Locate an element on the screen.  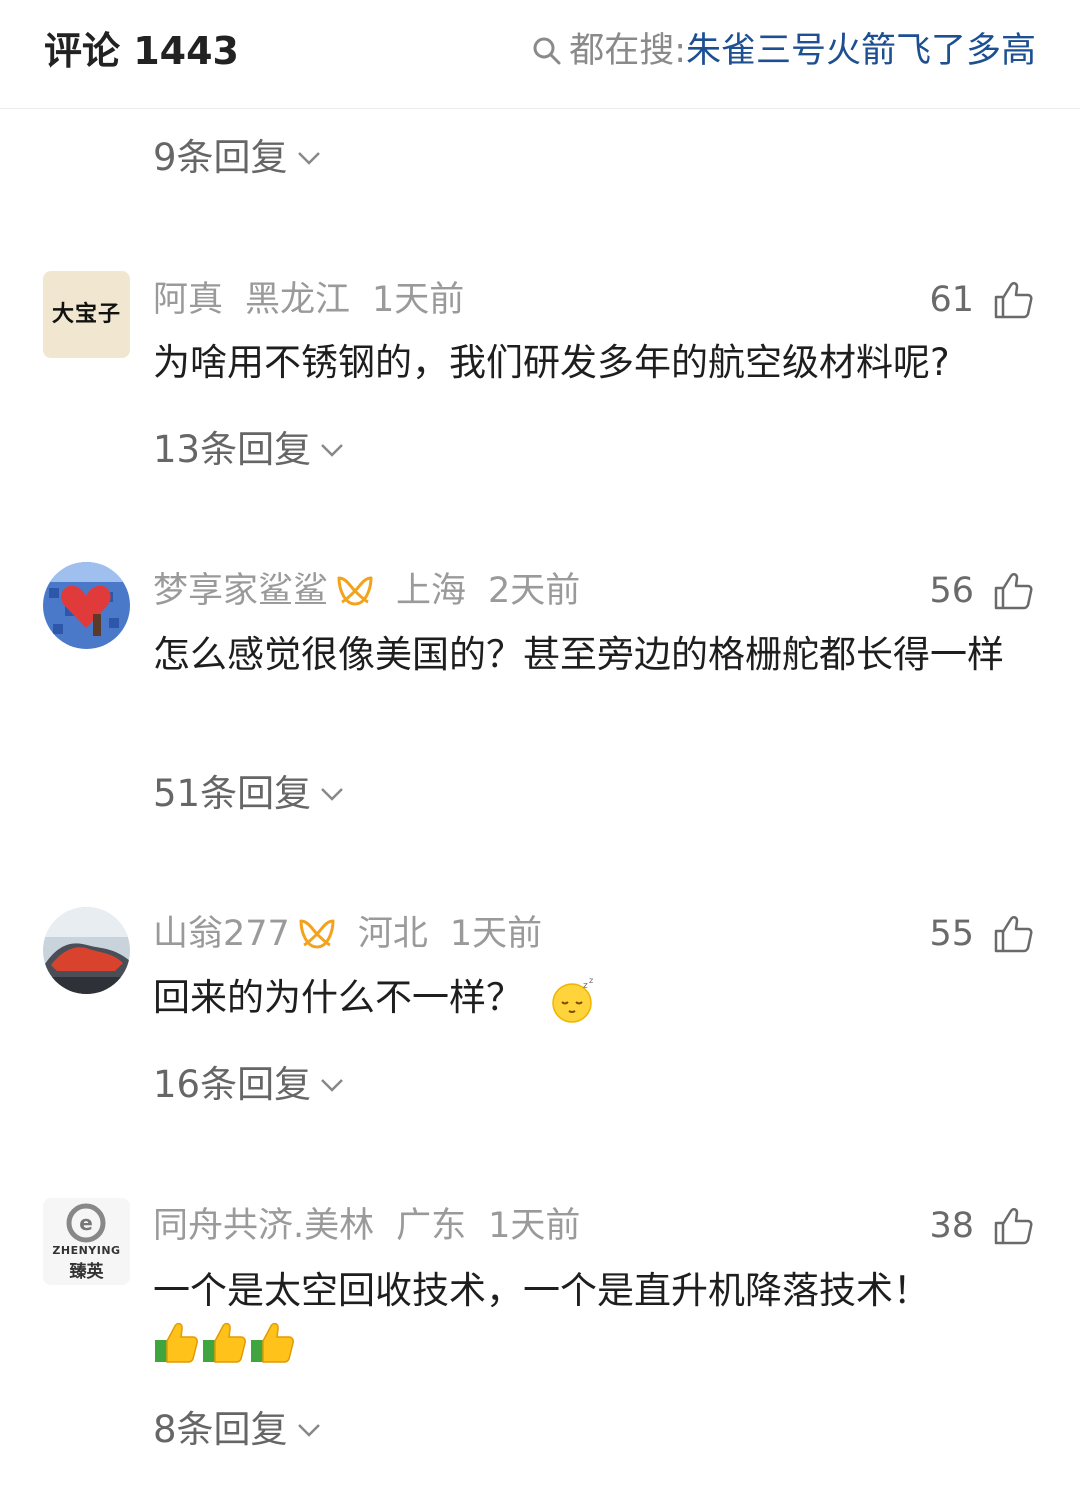
view-replies-button: 51条回复 is located at coordinates (250, 794).